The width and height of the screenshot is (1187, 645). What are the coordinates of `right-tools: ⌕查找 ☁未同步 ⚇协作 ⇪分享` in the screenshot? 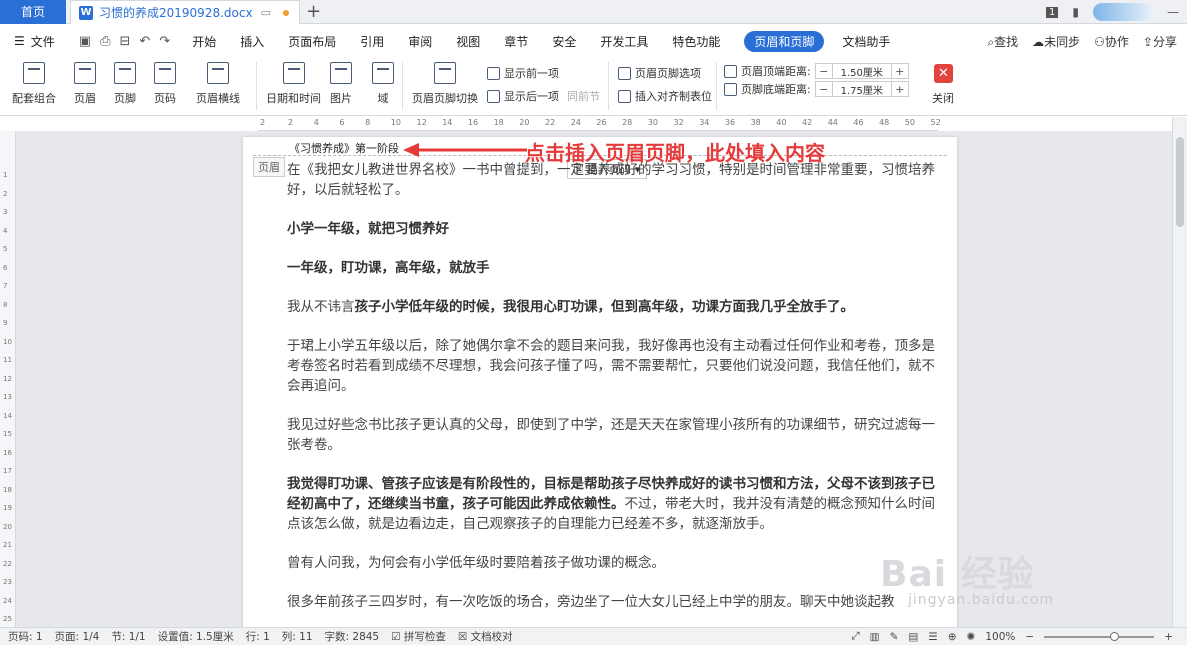 It's located at (1082, 41).